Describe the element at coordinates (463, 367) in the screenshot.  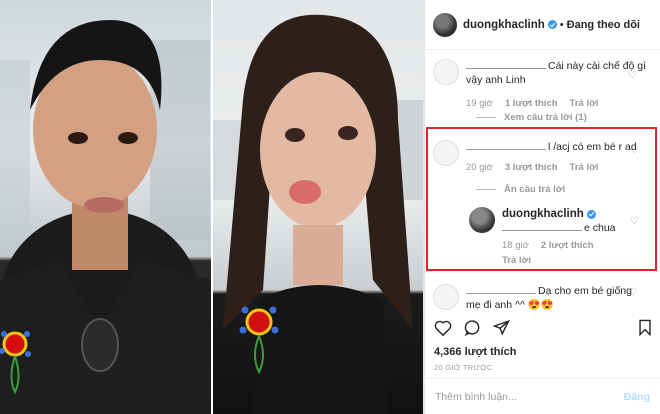
I see `post-date: 20 GIỜ TRƯỚC` at that location.